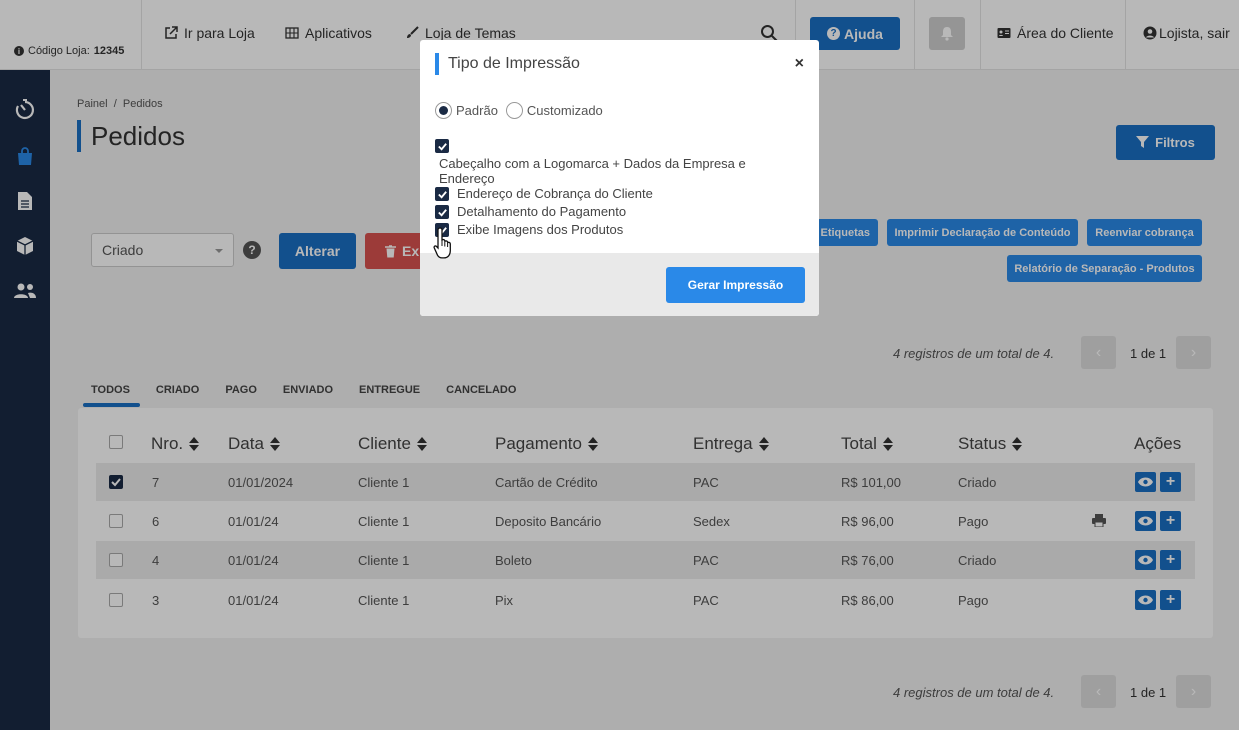 The width and height of the screenshot is (1239, 730). What do you see at coordinates (619, 284) in the screenshot?
I see `modal-footer: Gerar Impressão` at bounding box center [619, 284].